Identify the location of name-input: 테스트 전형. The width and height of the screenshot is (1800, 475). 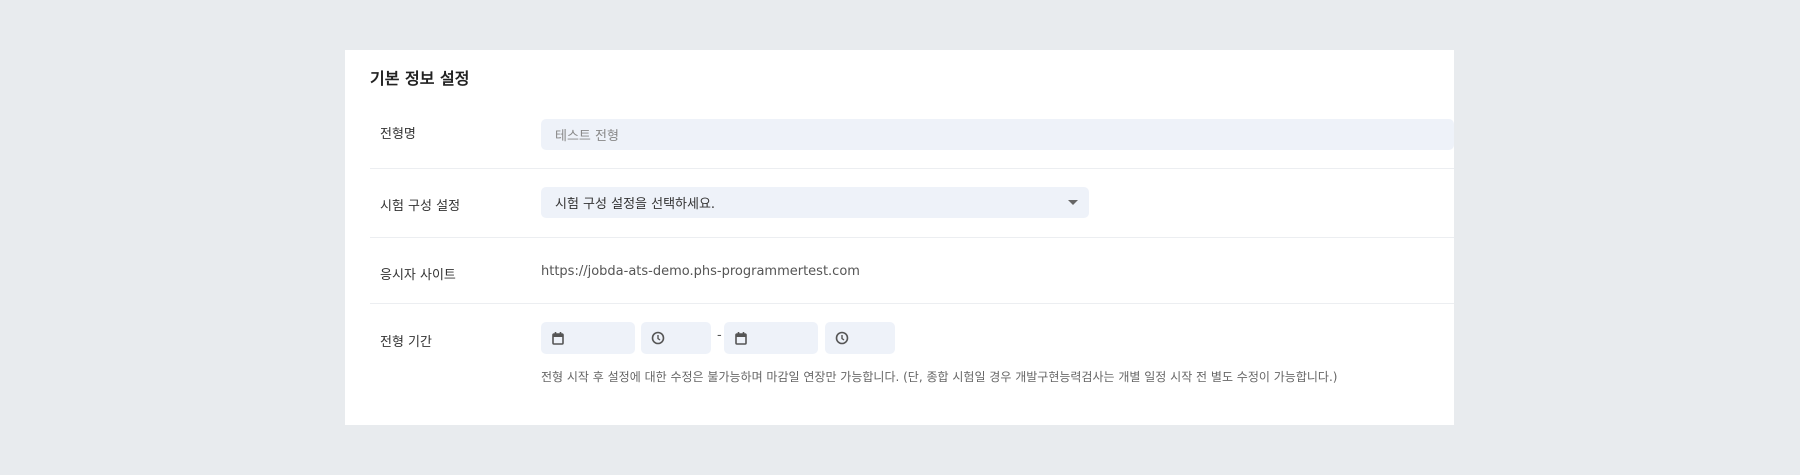
(997, 134).